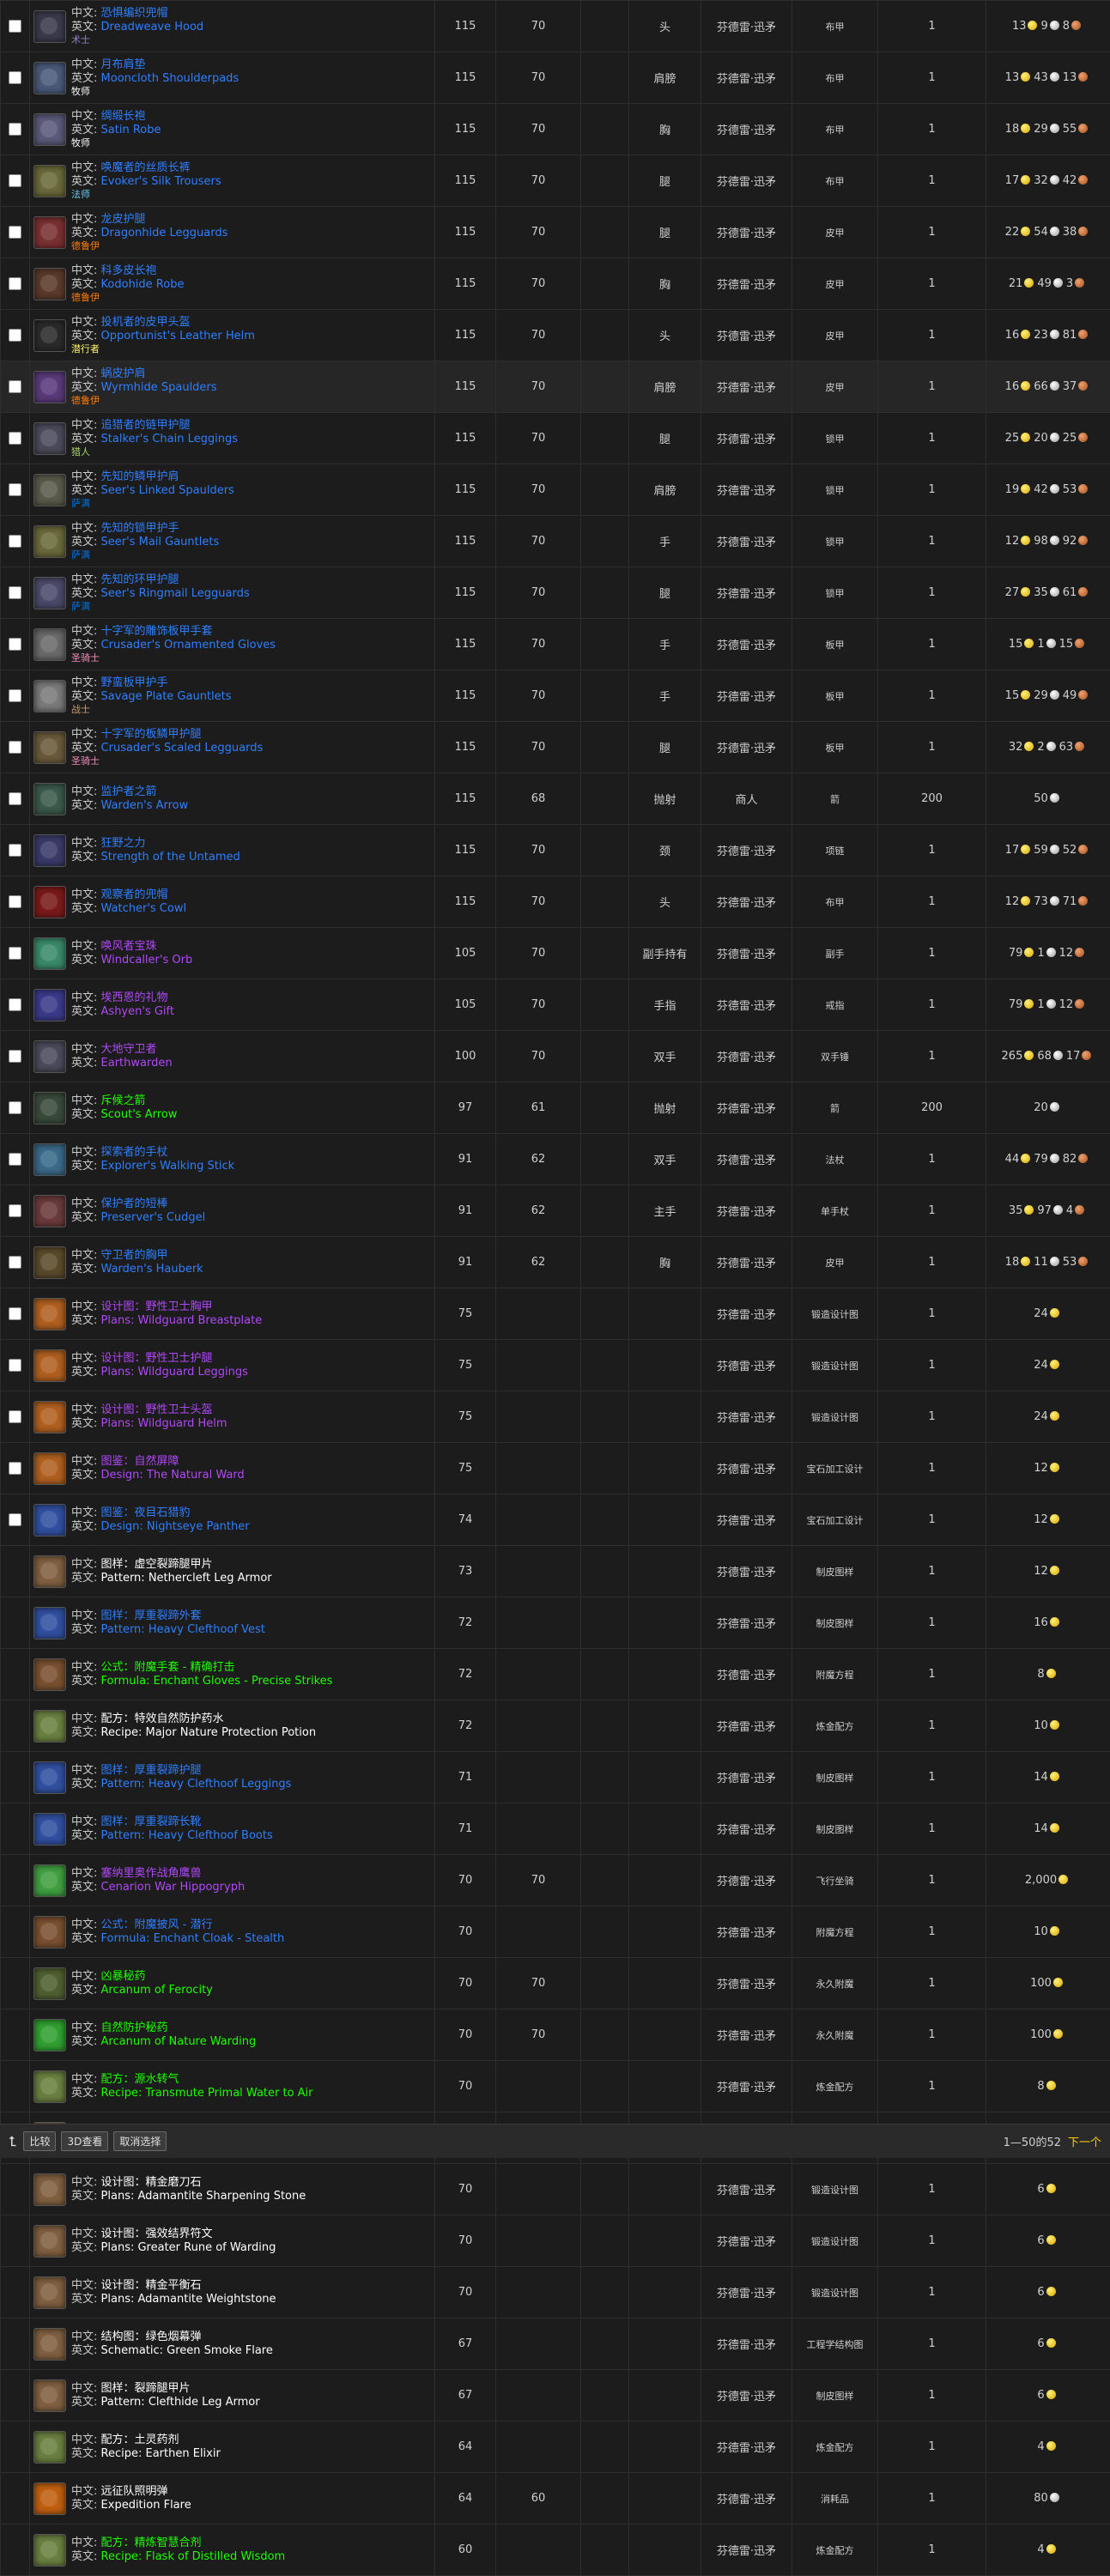 Image resolution: width=1110 pixels, height=2576 pixels. What do you see at coordinates (50, 953) in the screenshot?
I see `orb-icon` at bounding box center [50, 953].